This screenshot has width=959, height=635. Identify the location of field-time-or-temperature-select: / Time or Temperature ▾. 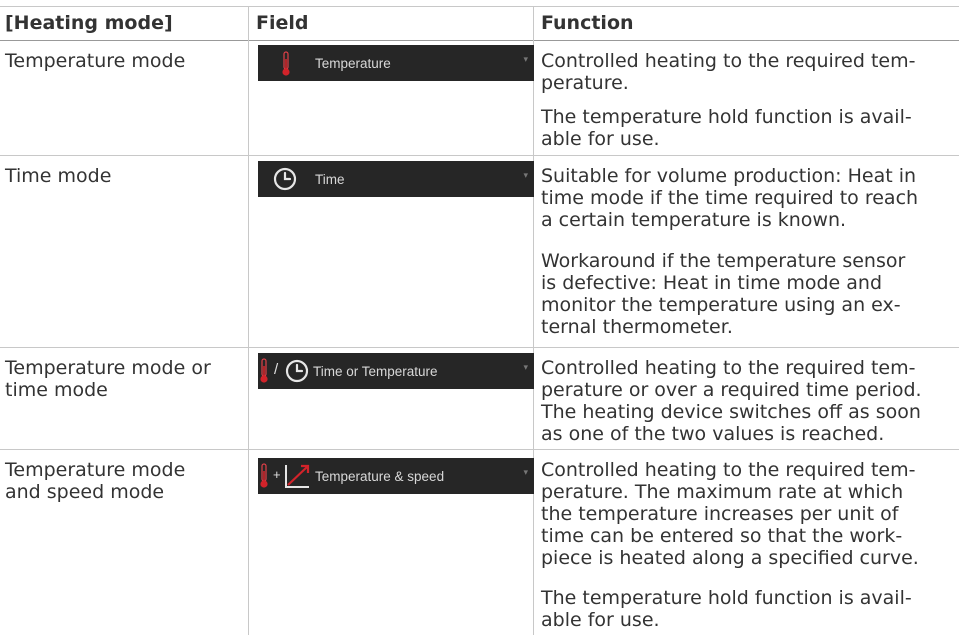
(396, 371).